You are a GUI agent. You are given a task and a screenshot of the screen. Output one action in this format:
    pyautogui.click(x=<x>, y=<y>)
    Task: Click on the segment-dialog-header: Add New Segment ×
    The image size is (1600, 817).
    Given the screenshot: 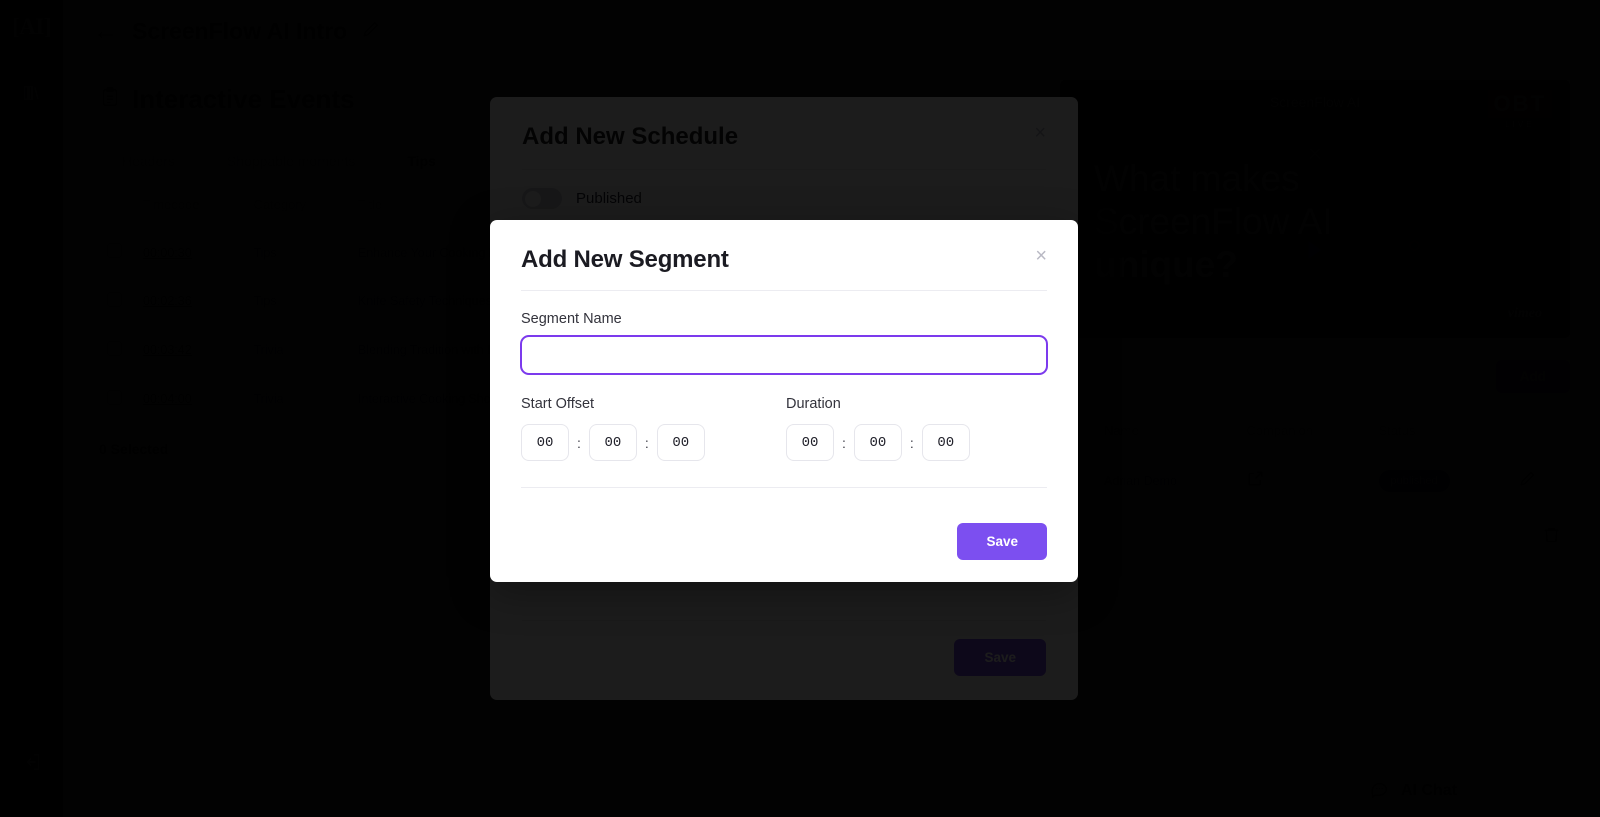 What is the action you would take?
    pyautogui.click(x=784, y=260)
    